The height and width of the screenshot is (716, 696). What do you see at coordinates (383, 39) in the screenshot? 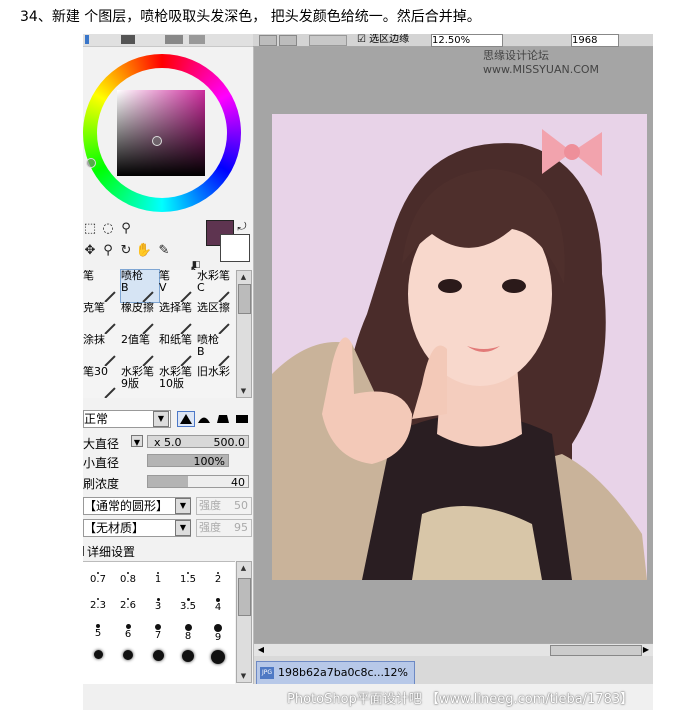
I see `selection-edge-checkbox: ☑ 选区边缘` at bounding box center [383, 39].